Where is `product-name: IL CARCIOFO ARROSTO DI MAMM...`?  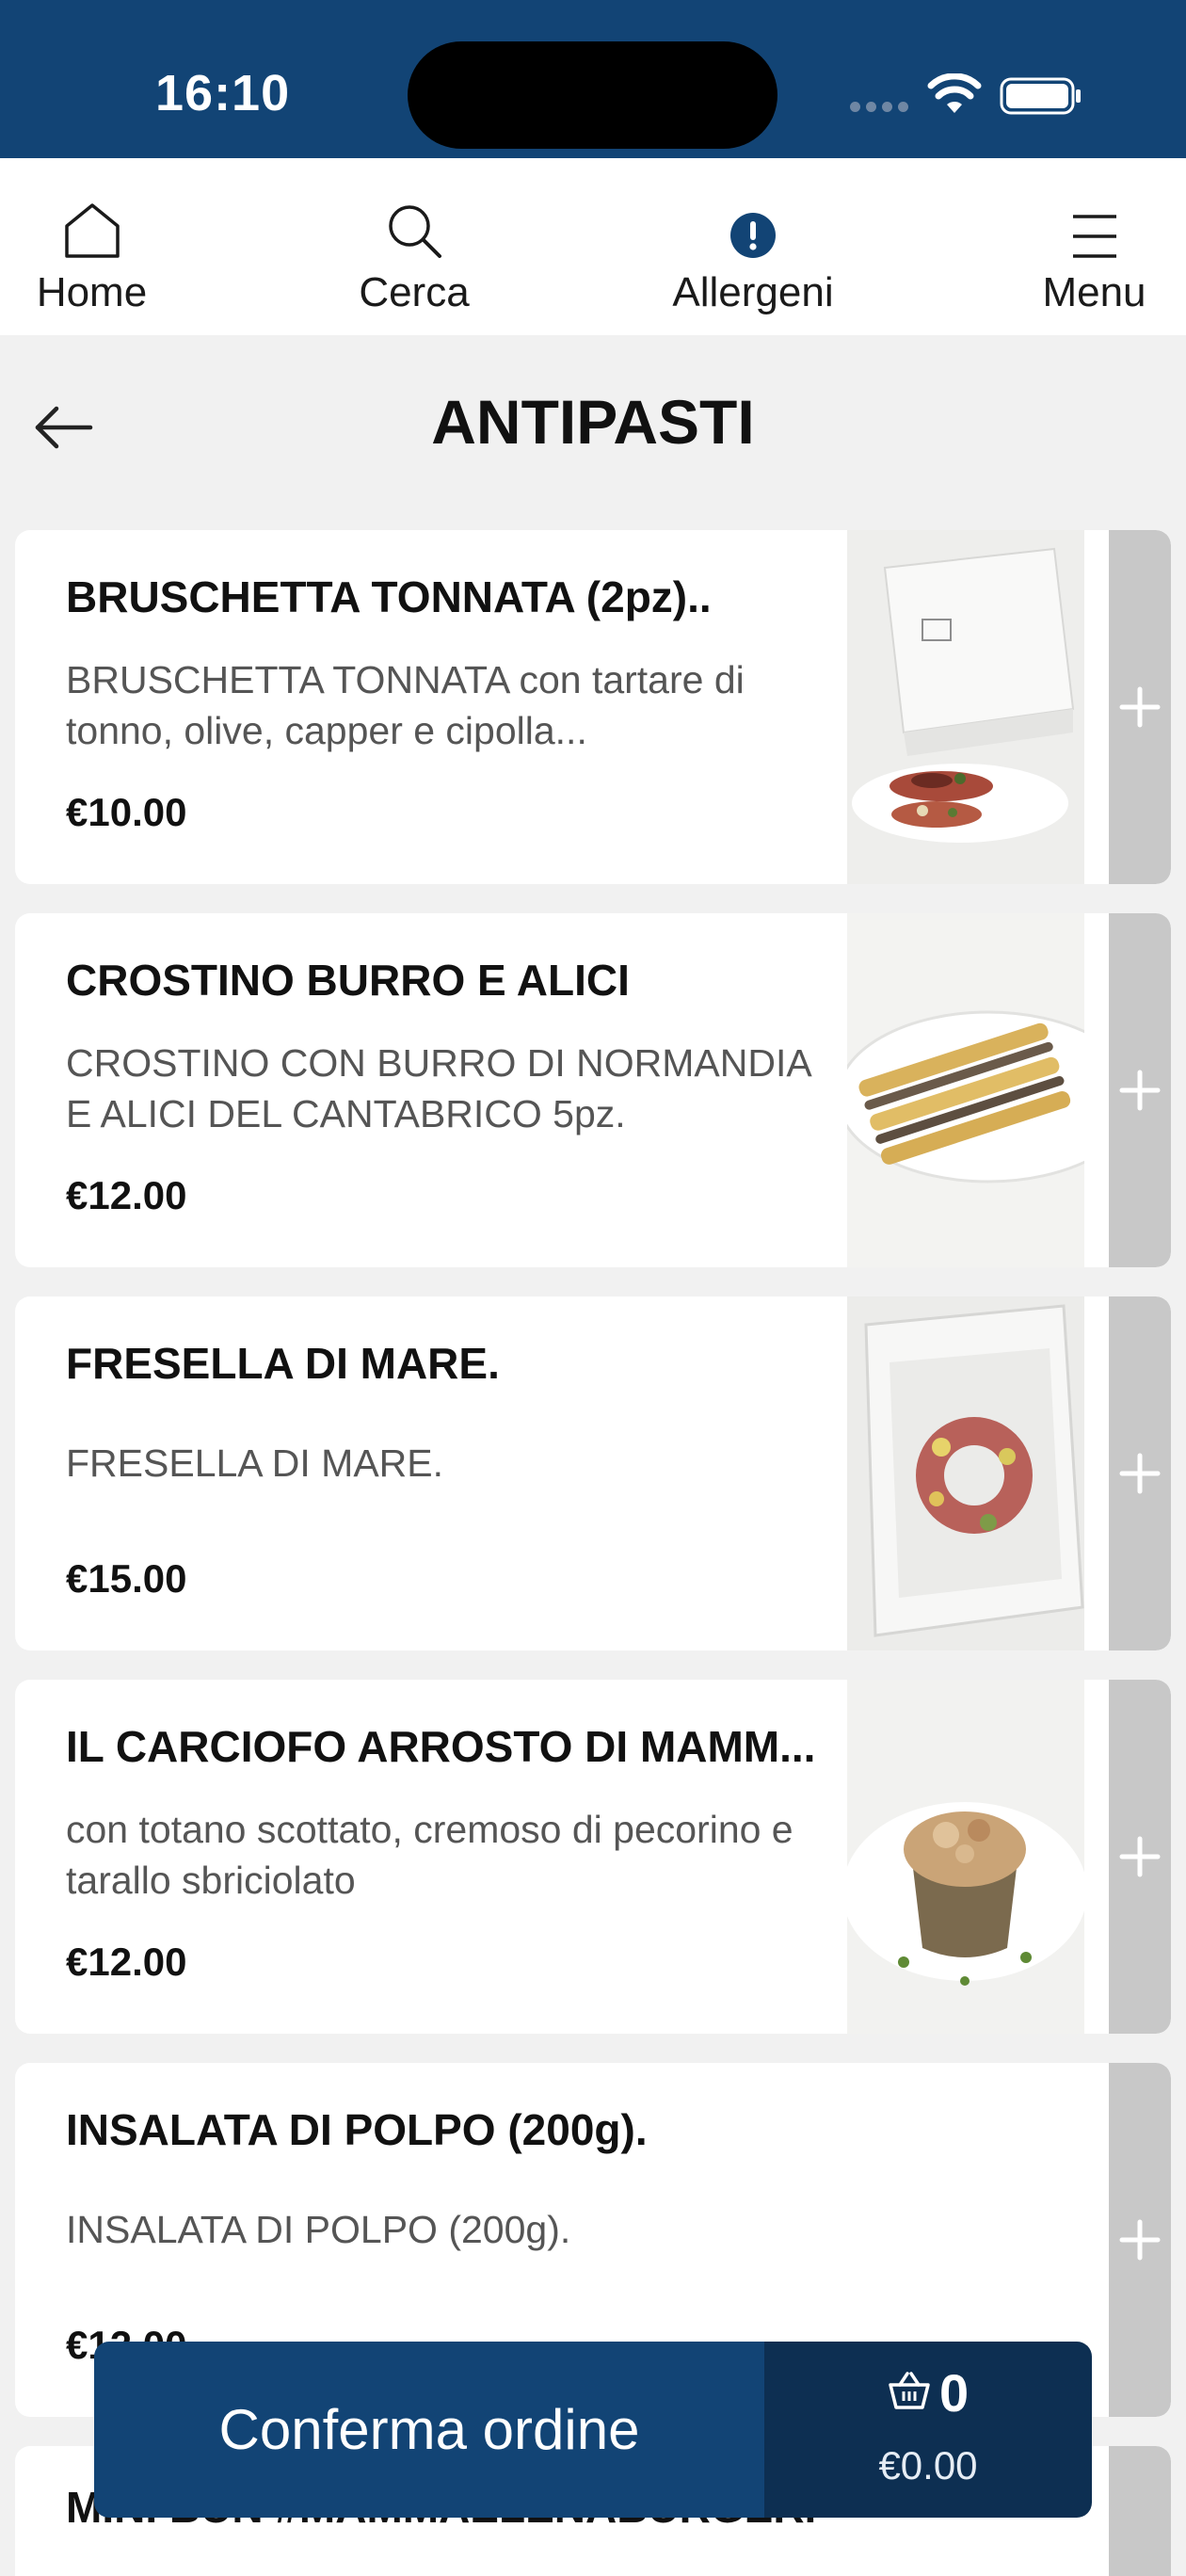 product-name: IL CARCIOFO ARROSTO DI MAMM... is located at coordinates (441, 1746).